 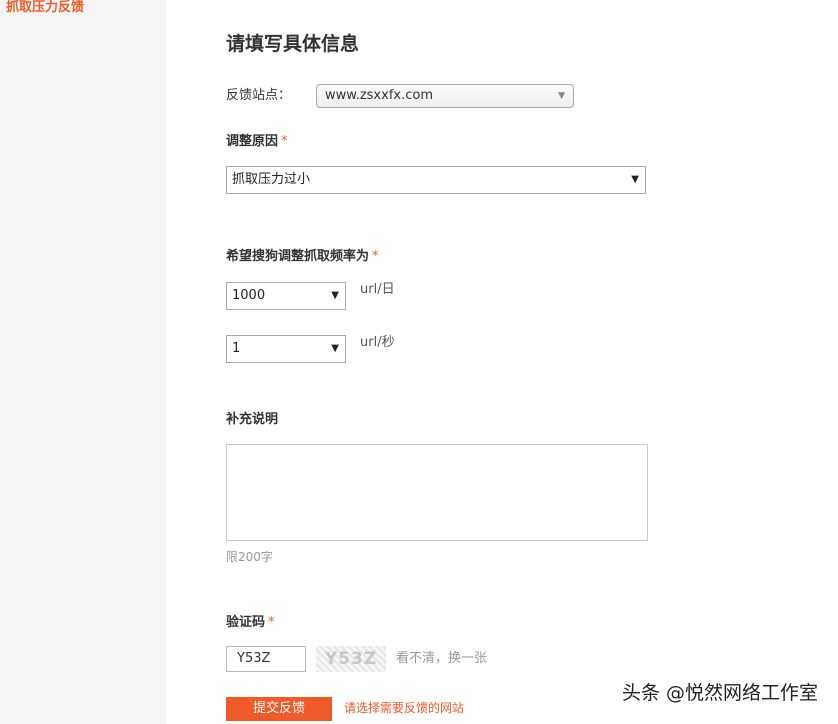 I want to click on captcha-label: 验证码 *, so click(x=250, y=623).